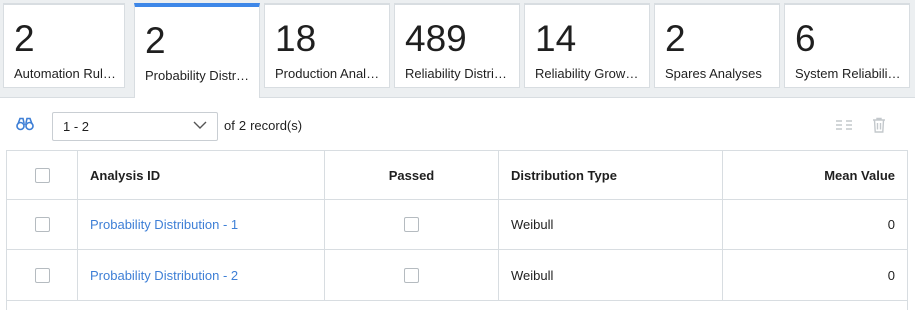 The width and height of the screenshot is (915, 310). I want to click on tile-spares-analyses: 2 Spares Analyses, so click(717, 45).